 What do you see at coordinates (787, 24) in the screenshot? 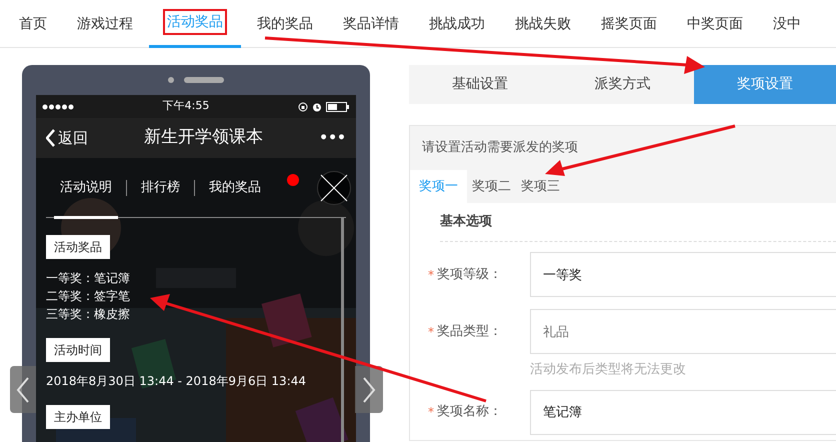
I see `nav-tab: 没中` at bounding box center [787, 24].